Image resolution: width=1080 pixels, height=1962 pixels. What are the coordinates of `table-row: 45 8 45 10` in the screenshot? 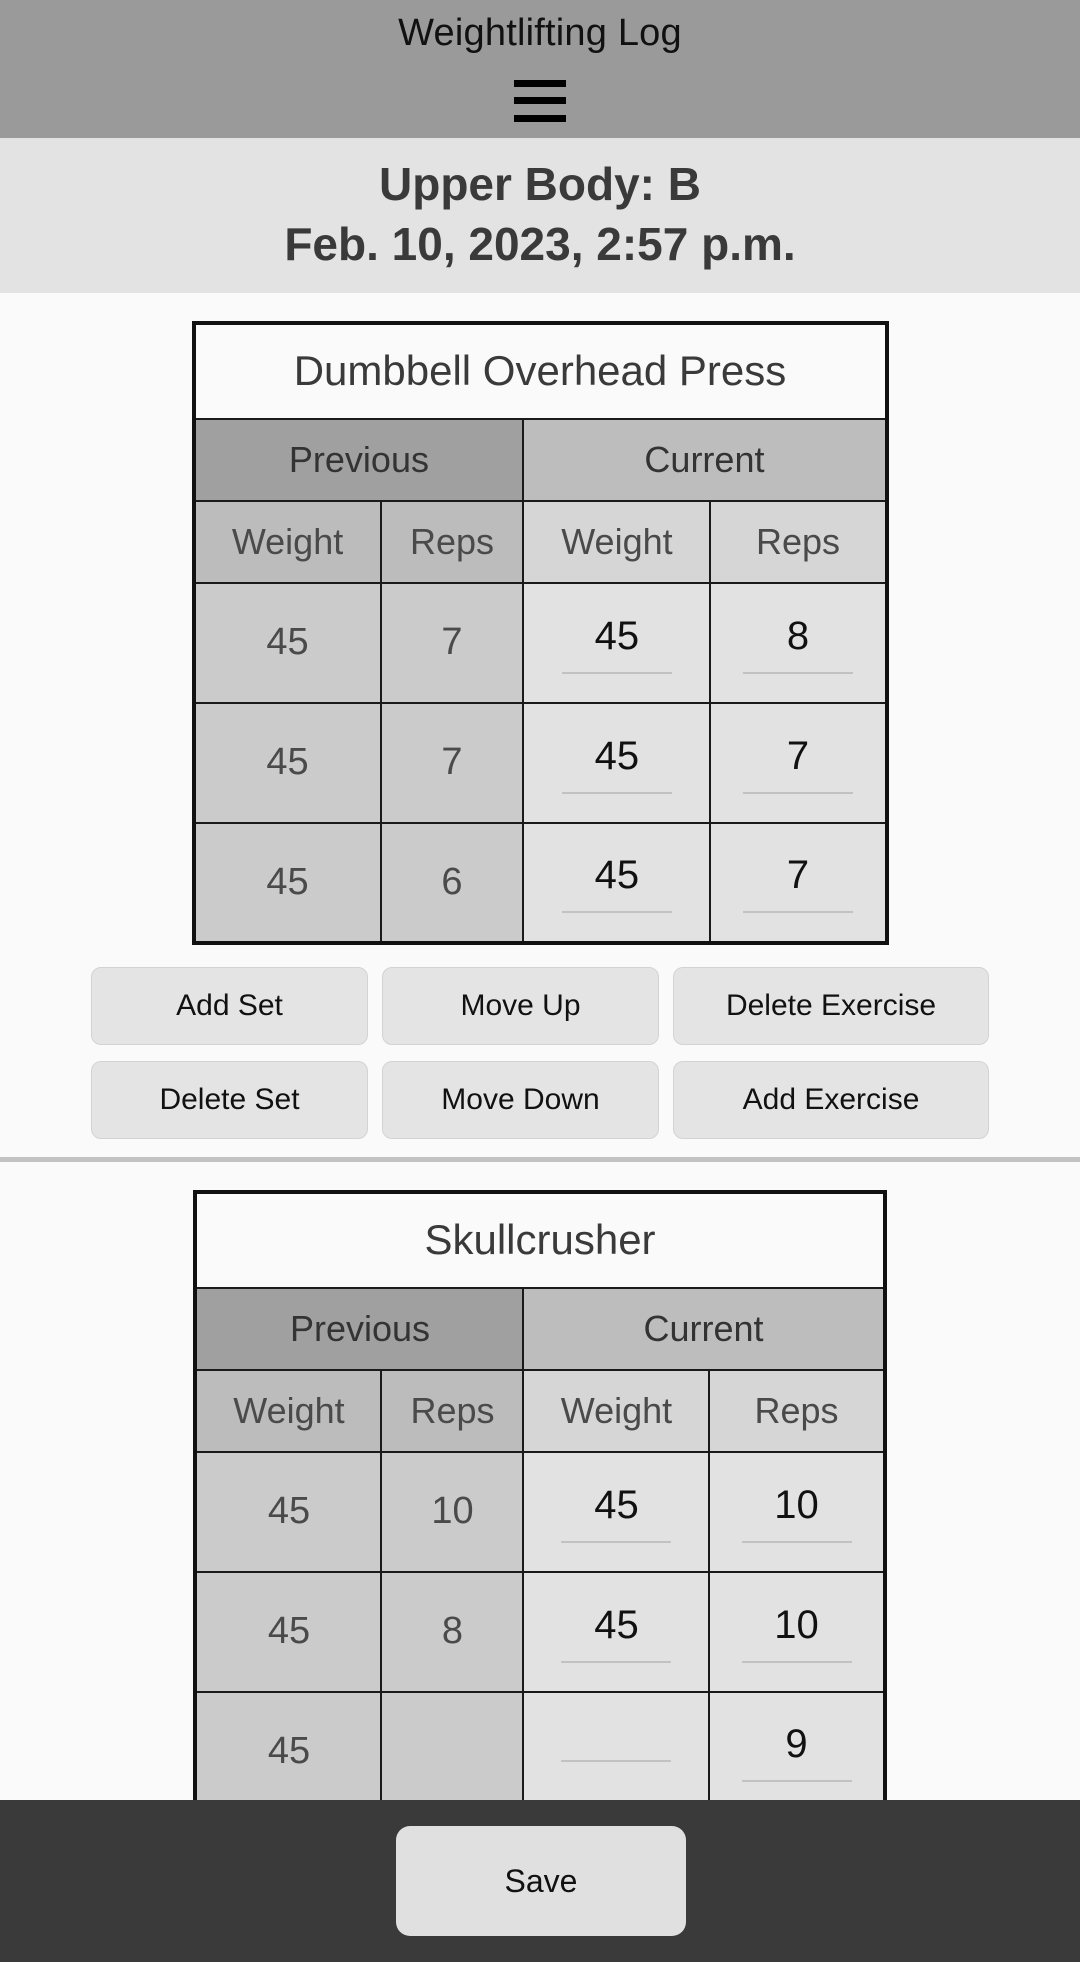 It's located at (540, 1631).